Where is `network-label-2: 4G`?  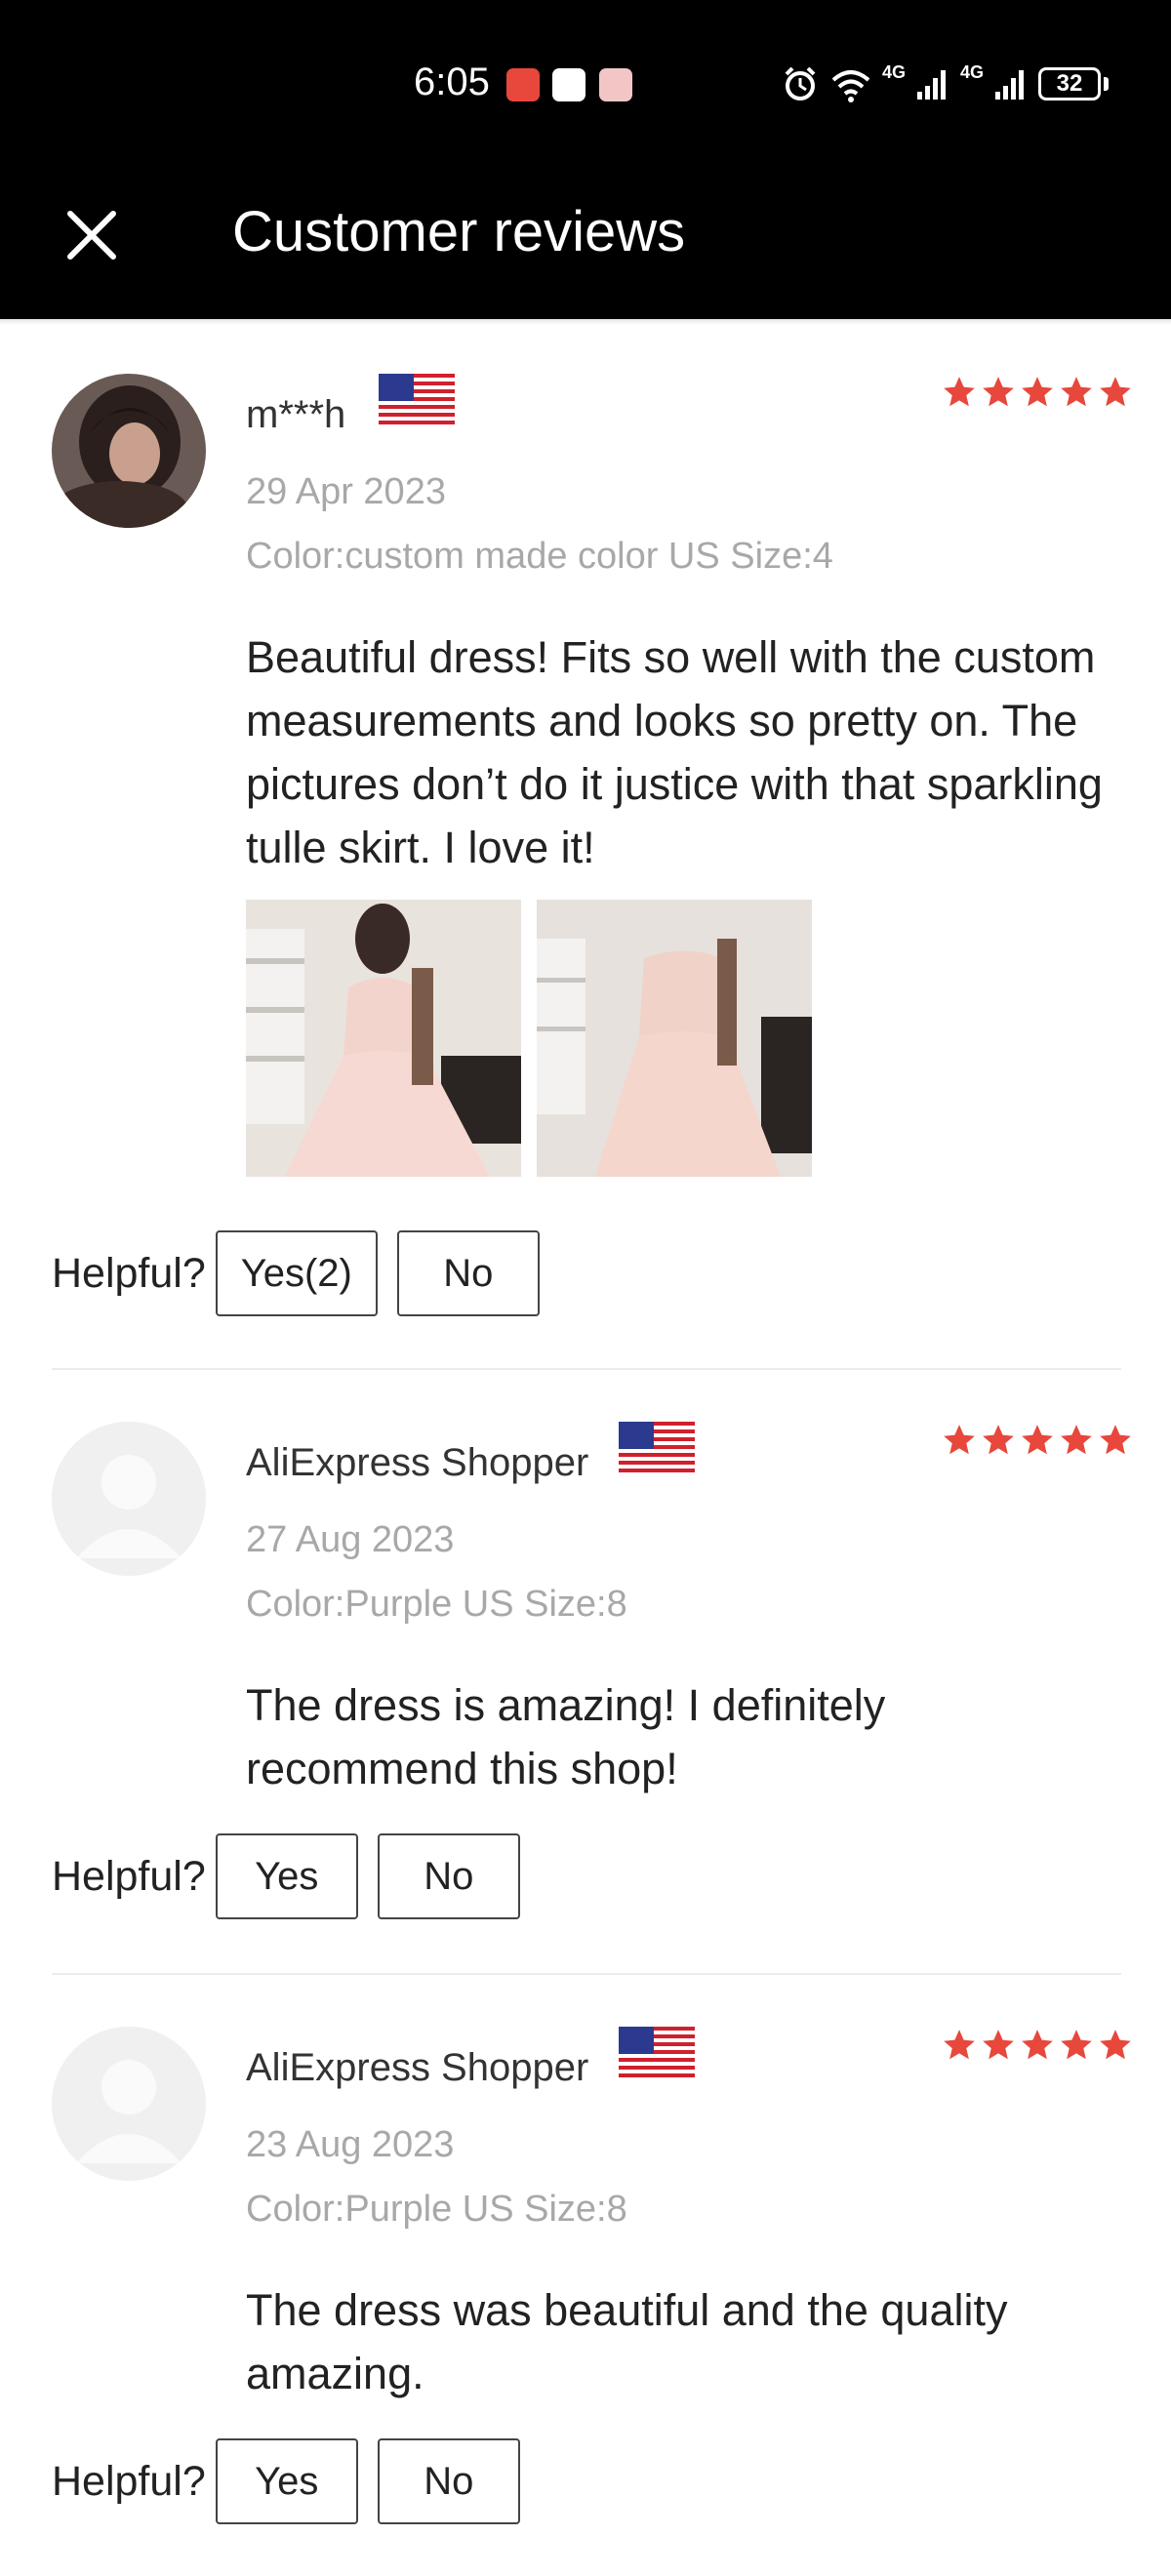
network-label-2: 4G is located at coordinates (971, 71).